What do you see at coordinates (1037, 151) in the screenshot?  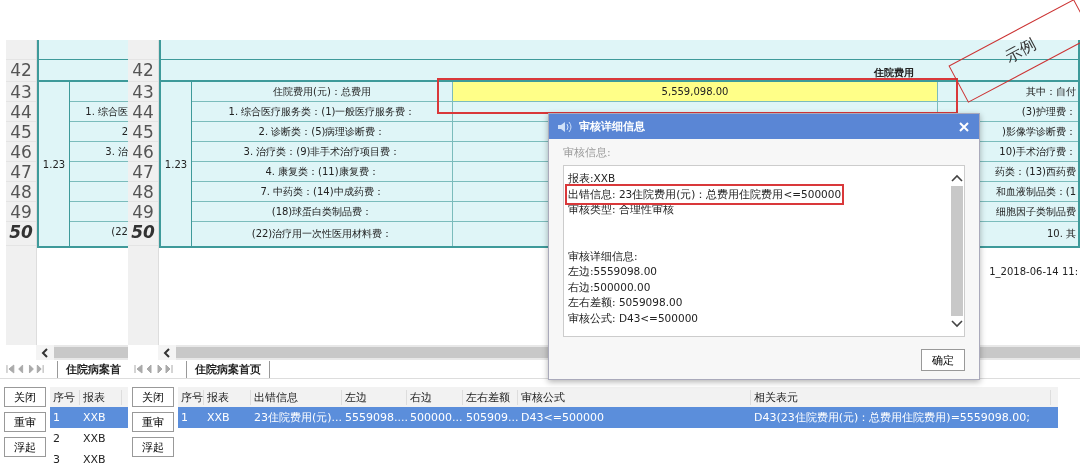 I see `row-label: 10)手术治疗费：` at bounding box center [1037, 151].